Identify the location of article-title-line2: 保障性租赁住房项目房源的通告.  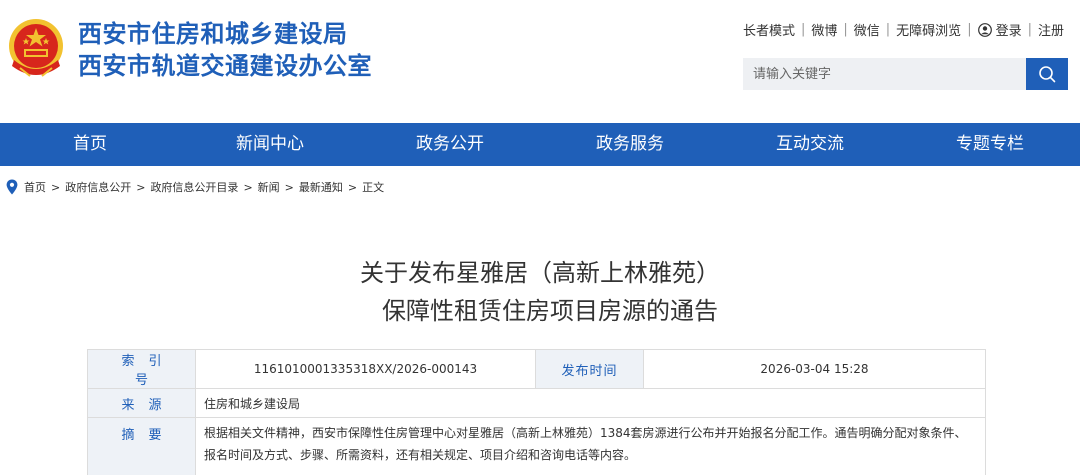
(550, 311).